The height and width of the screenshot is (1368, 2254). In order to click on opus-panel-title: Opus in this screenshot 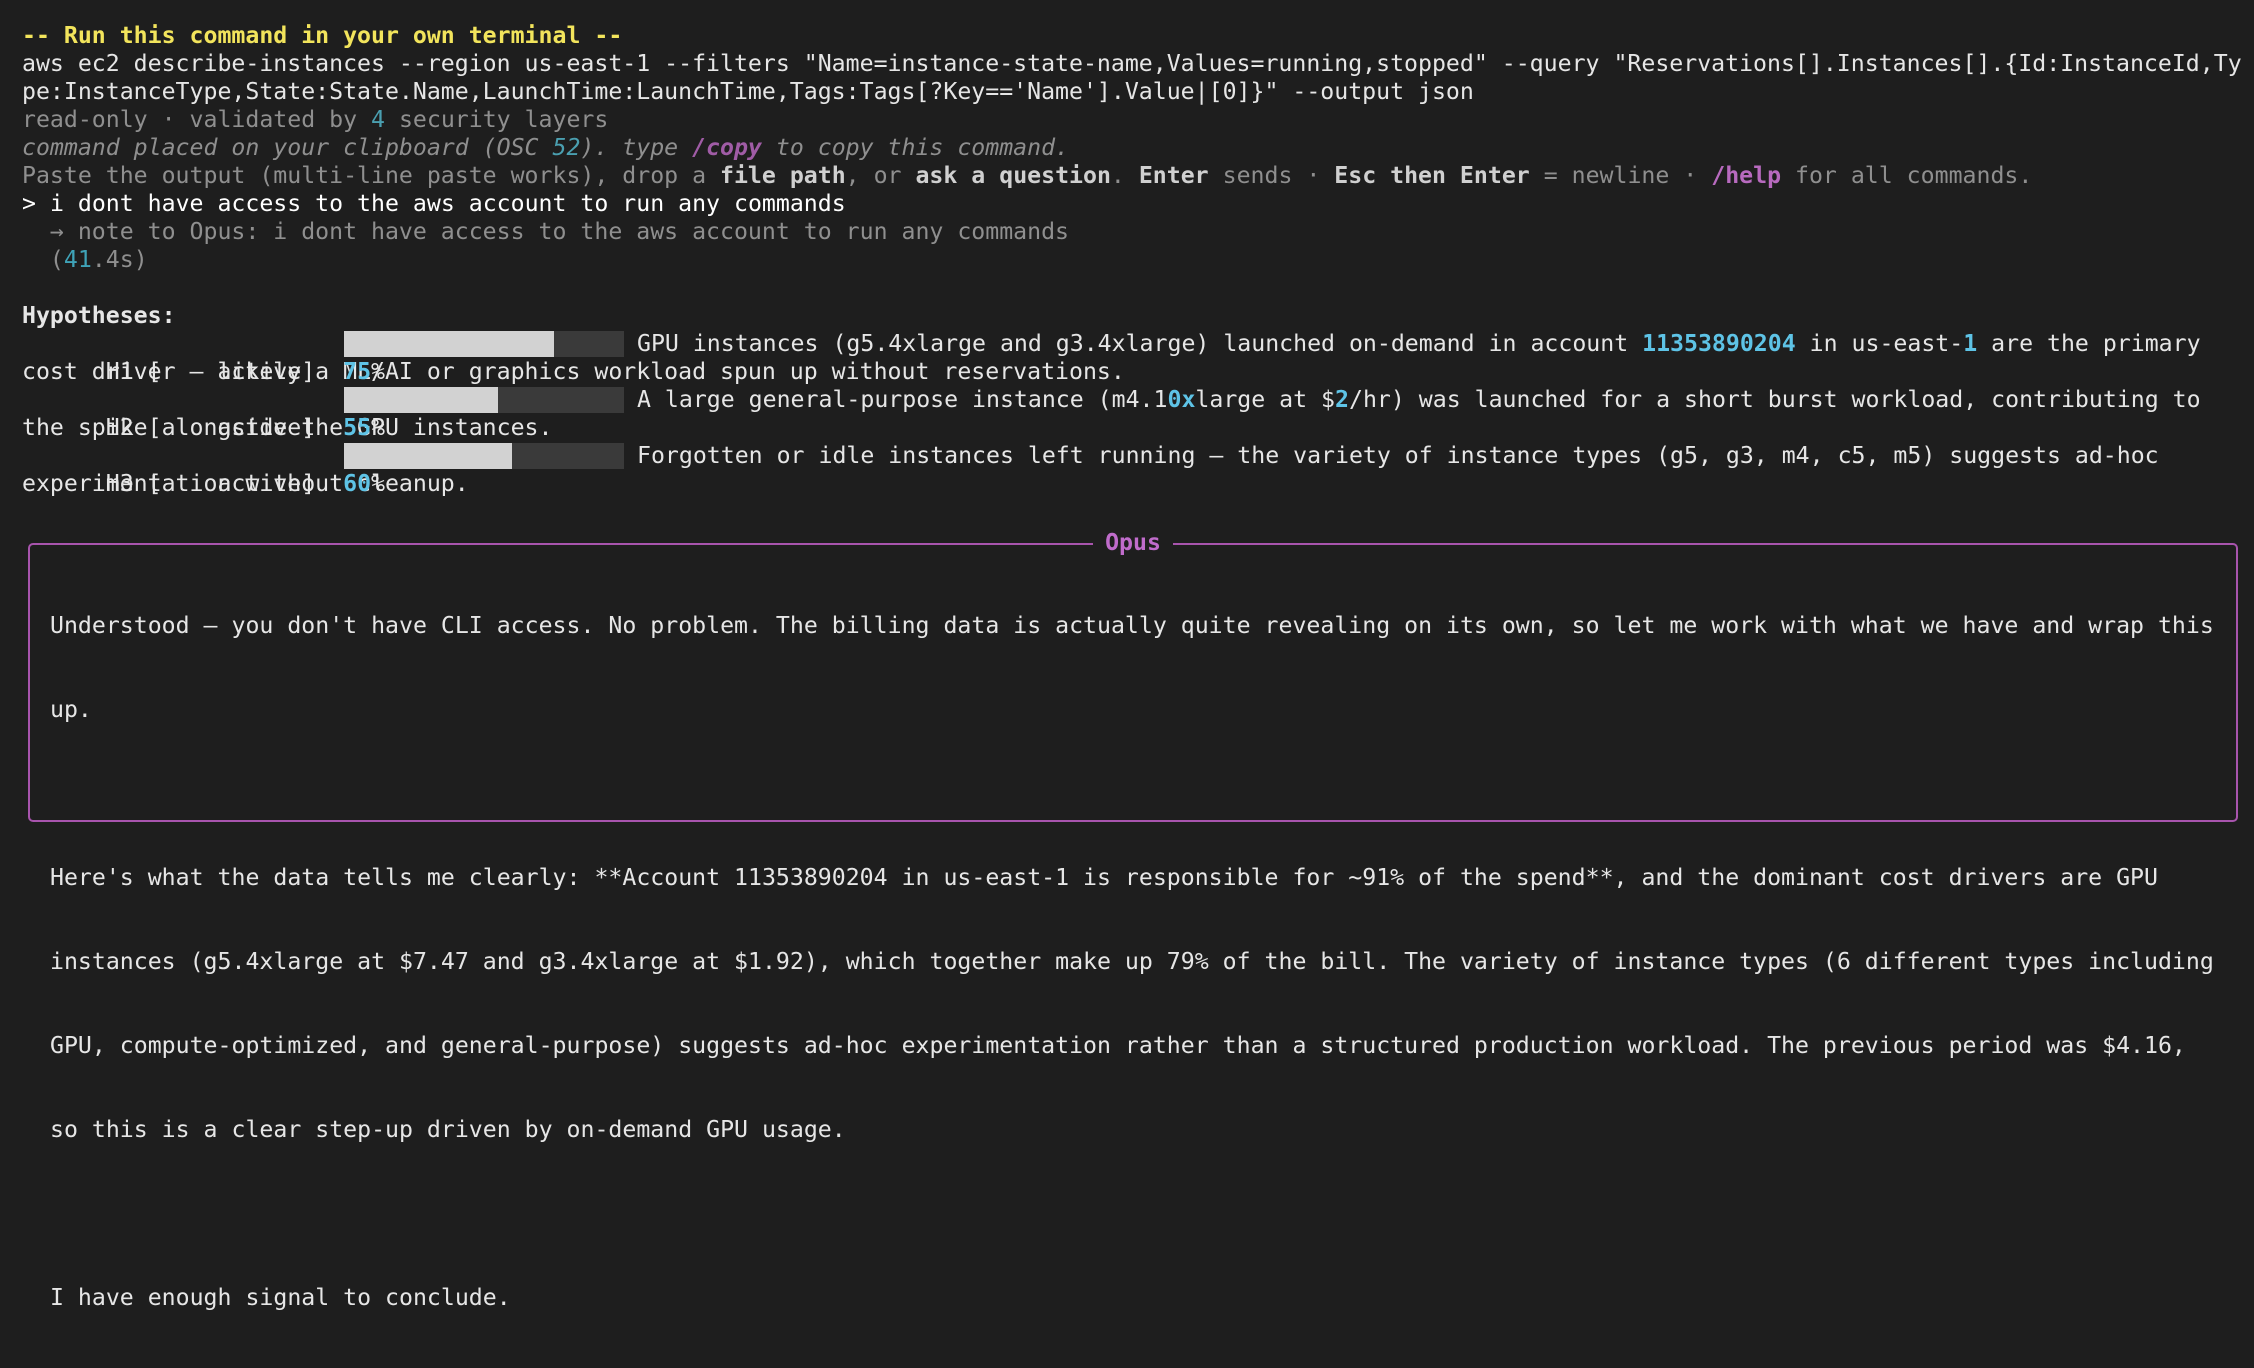, I will do `click(1133, 543)`.